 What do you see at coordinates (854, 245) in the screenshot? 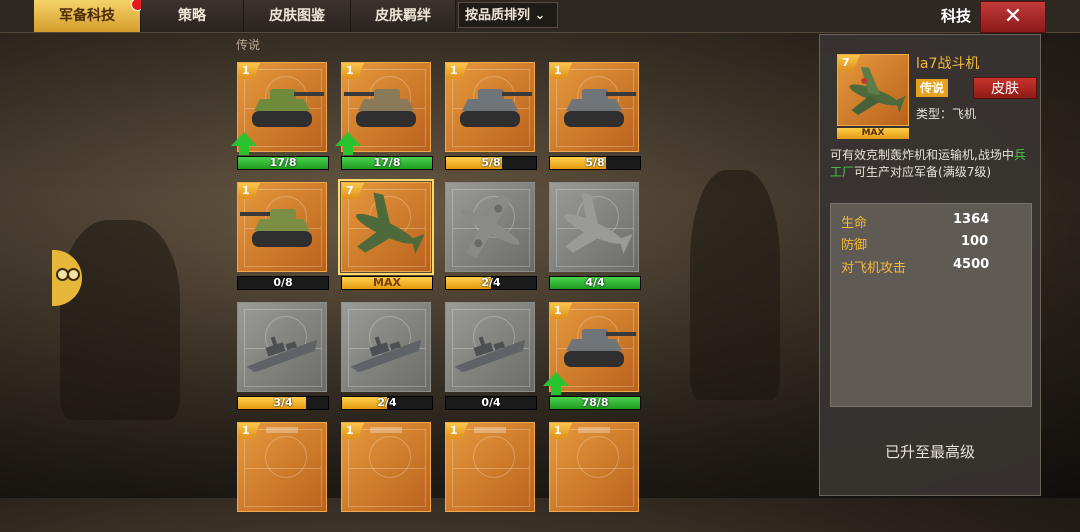
I see `stat-label: 防御` at bounding box center [854, 245].